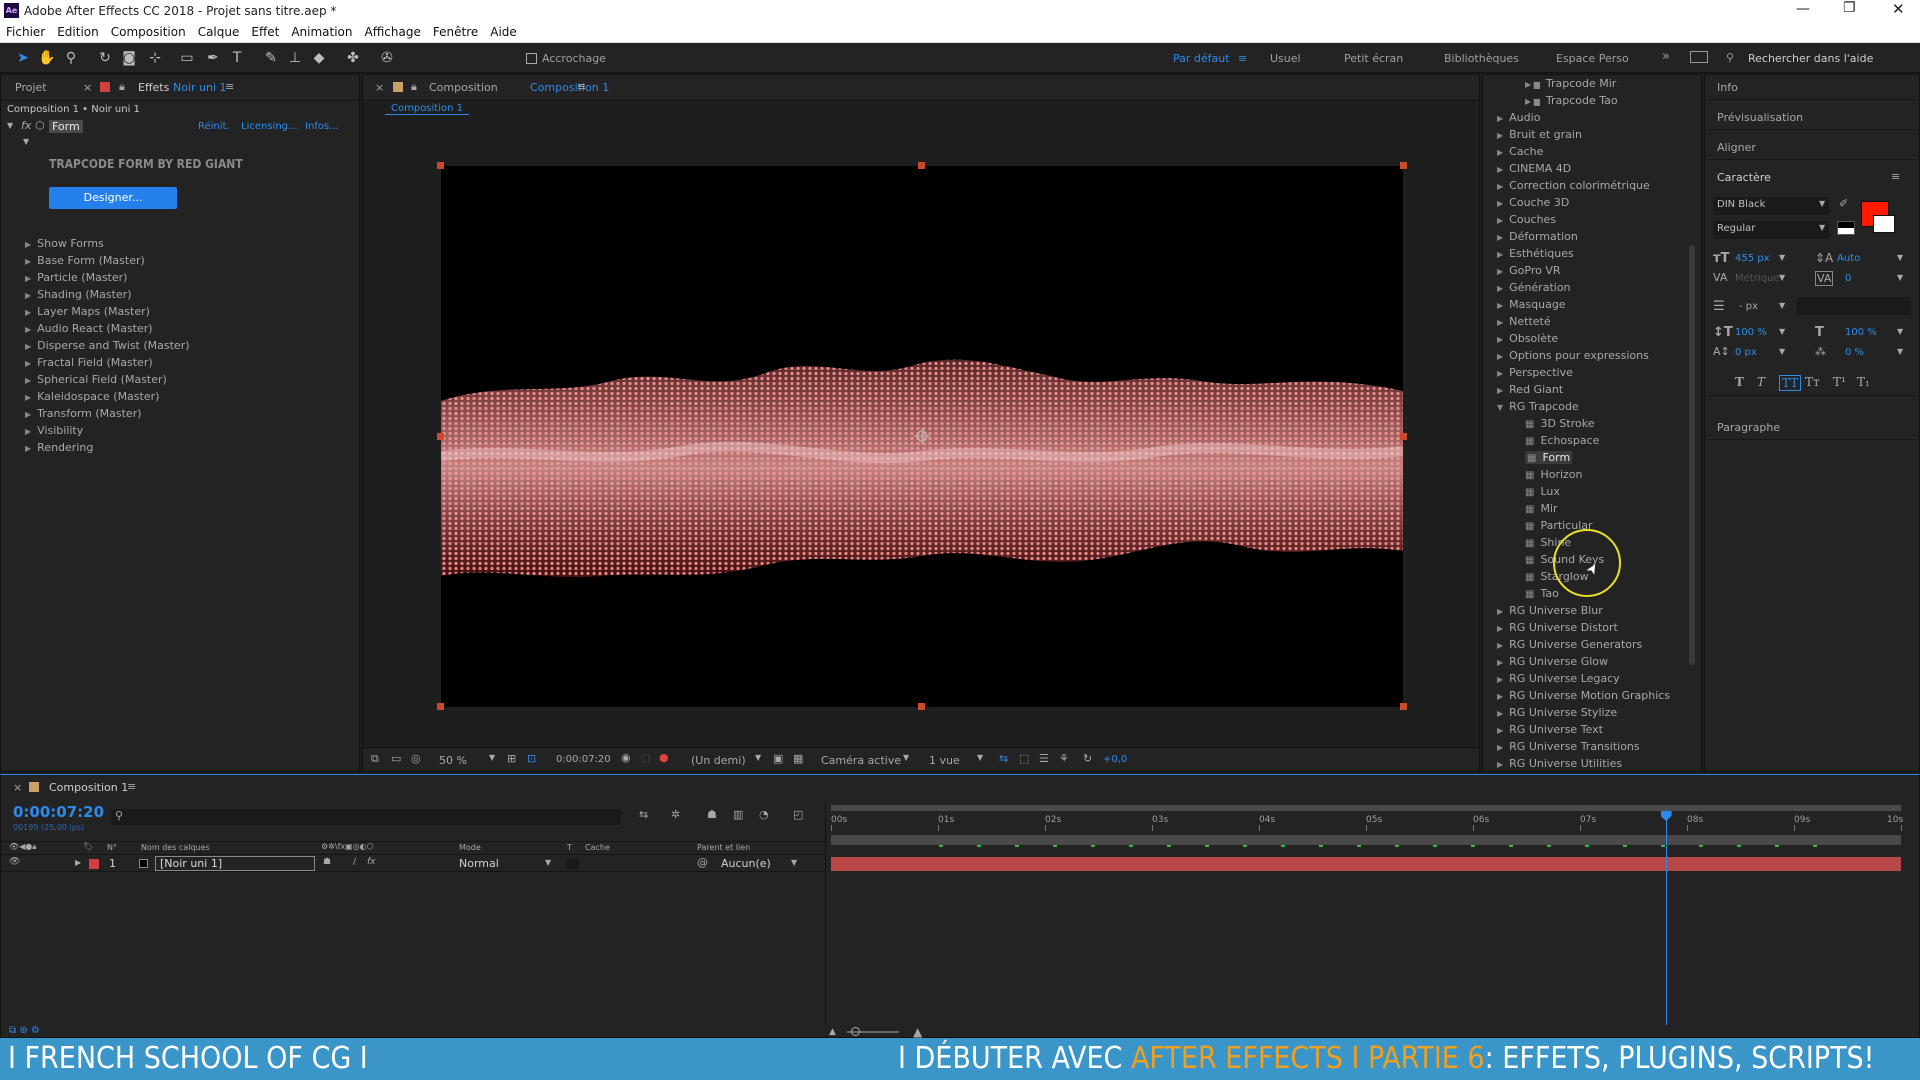  Describe the element at coordinates (1746, 352) in the screenshot. I see `baseline-value: 0 px` at that location.